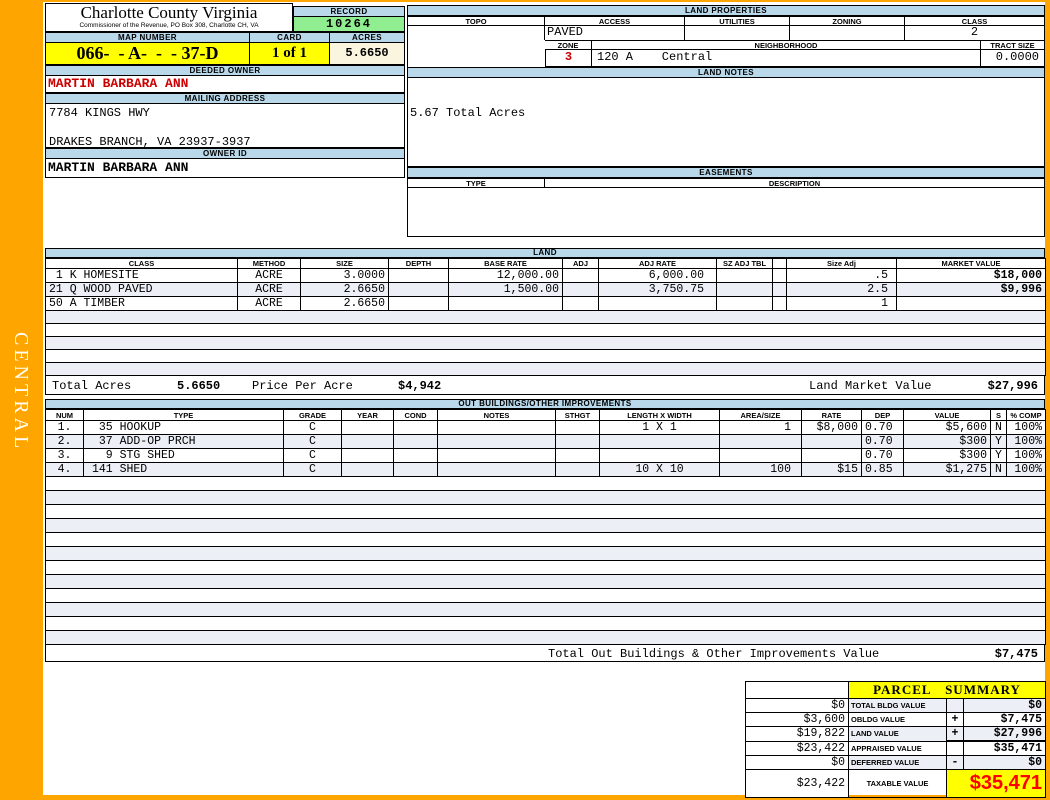  Describe the element at coordinates (1004, 748) in the screenshot. I see `ps-right-value: $35,471` at that location.